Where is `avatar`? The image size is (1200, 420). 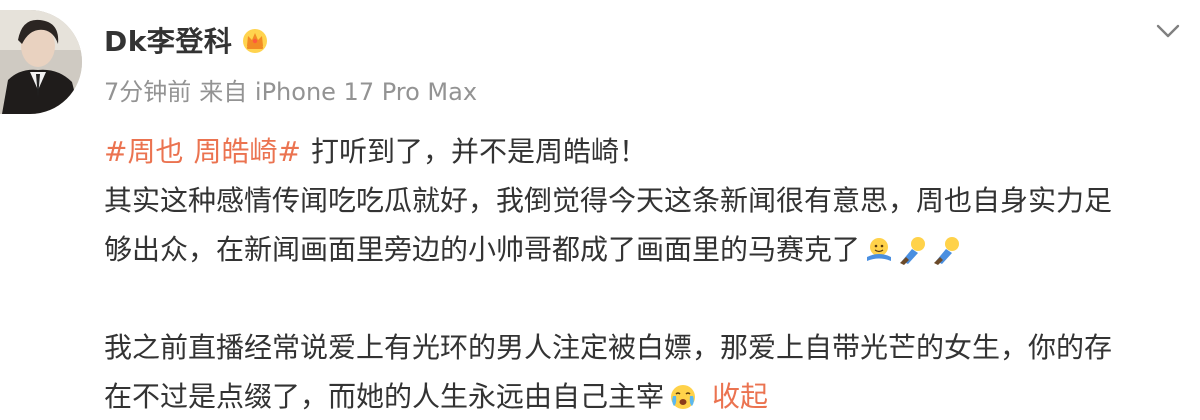
avatar is located at coordinates (41, 62).